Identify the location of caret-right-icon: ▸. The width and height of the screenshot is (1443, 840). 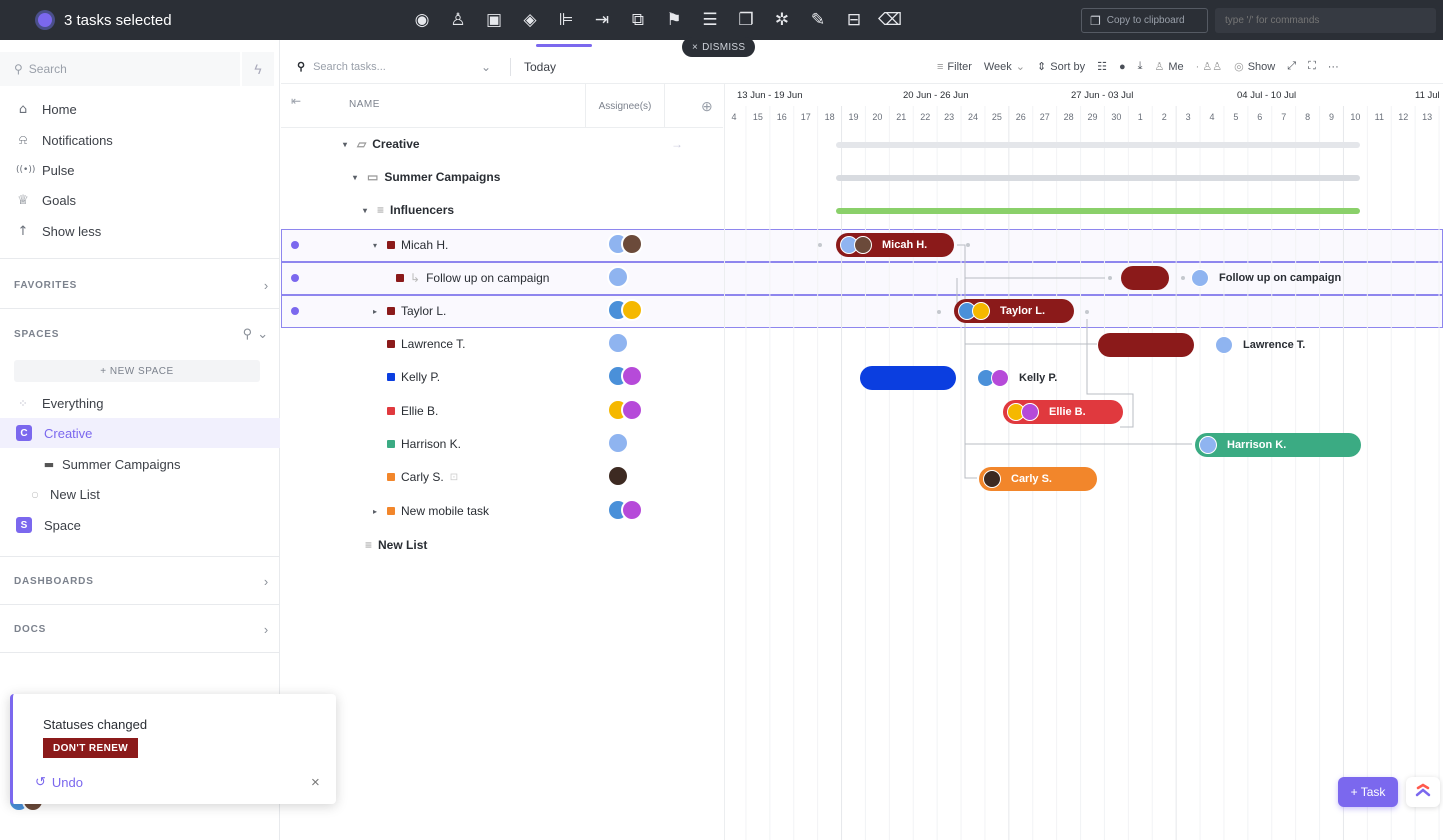
(377, 511).